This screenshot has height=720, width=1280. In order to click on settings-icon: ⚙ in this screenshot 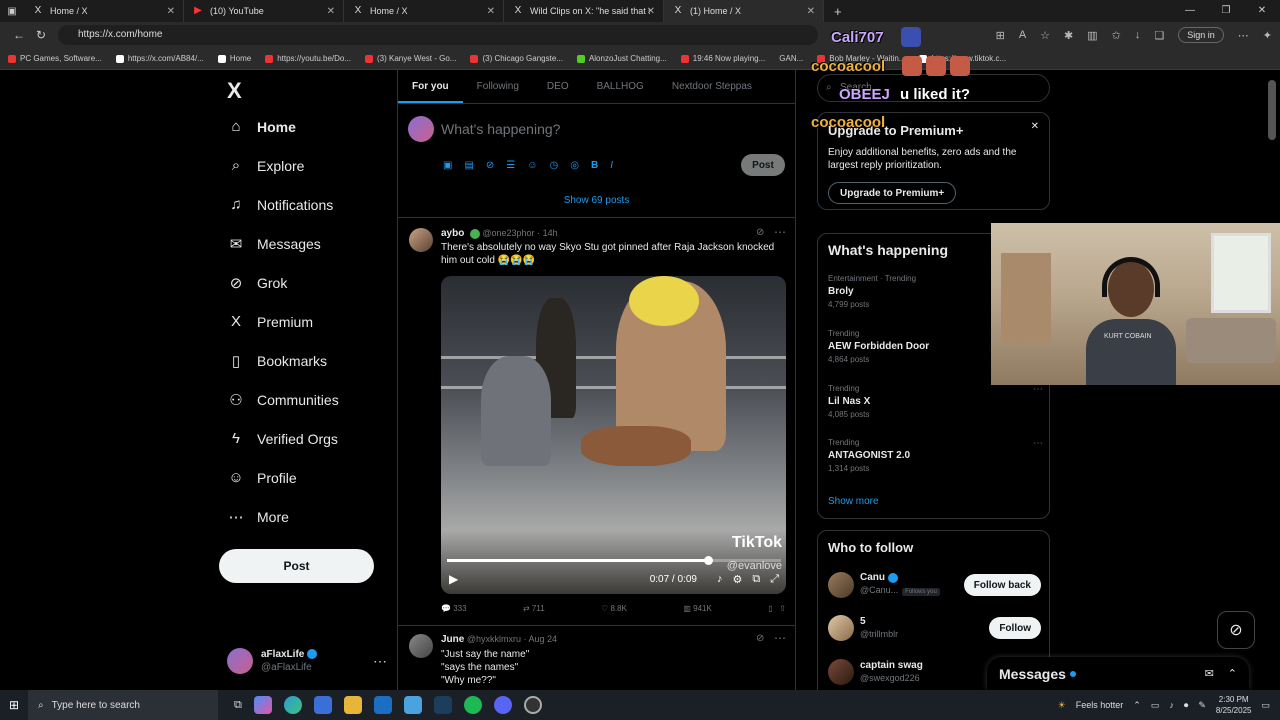, I will do `click(737, 579)`.